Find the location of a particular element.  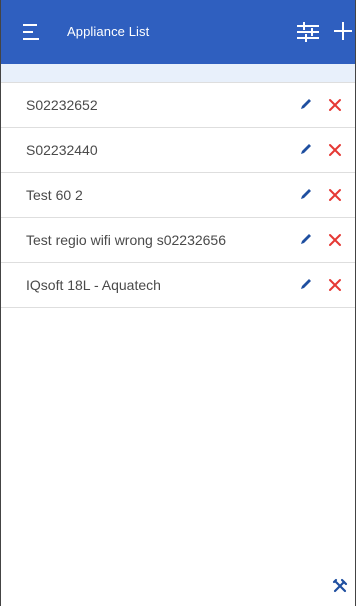

sliders-icon is located at coordinates (308, 32).